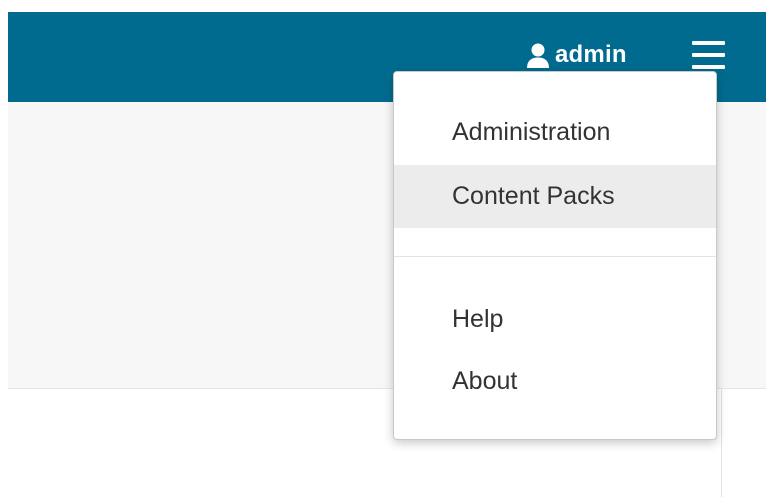 Image resolution: width=766 pixels, height=497 pixels. What do you see at coordinates (555, 196) in the screenshot?
I see `menu-item-content-packs: Content Packs` at bounding box center [555, 196].